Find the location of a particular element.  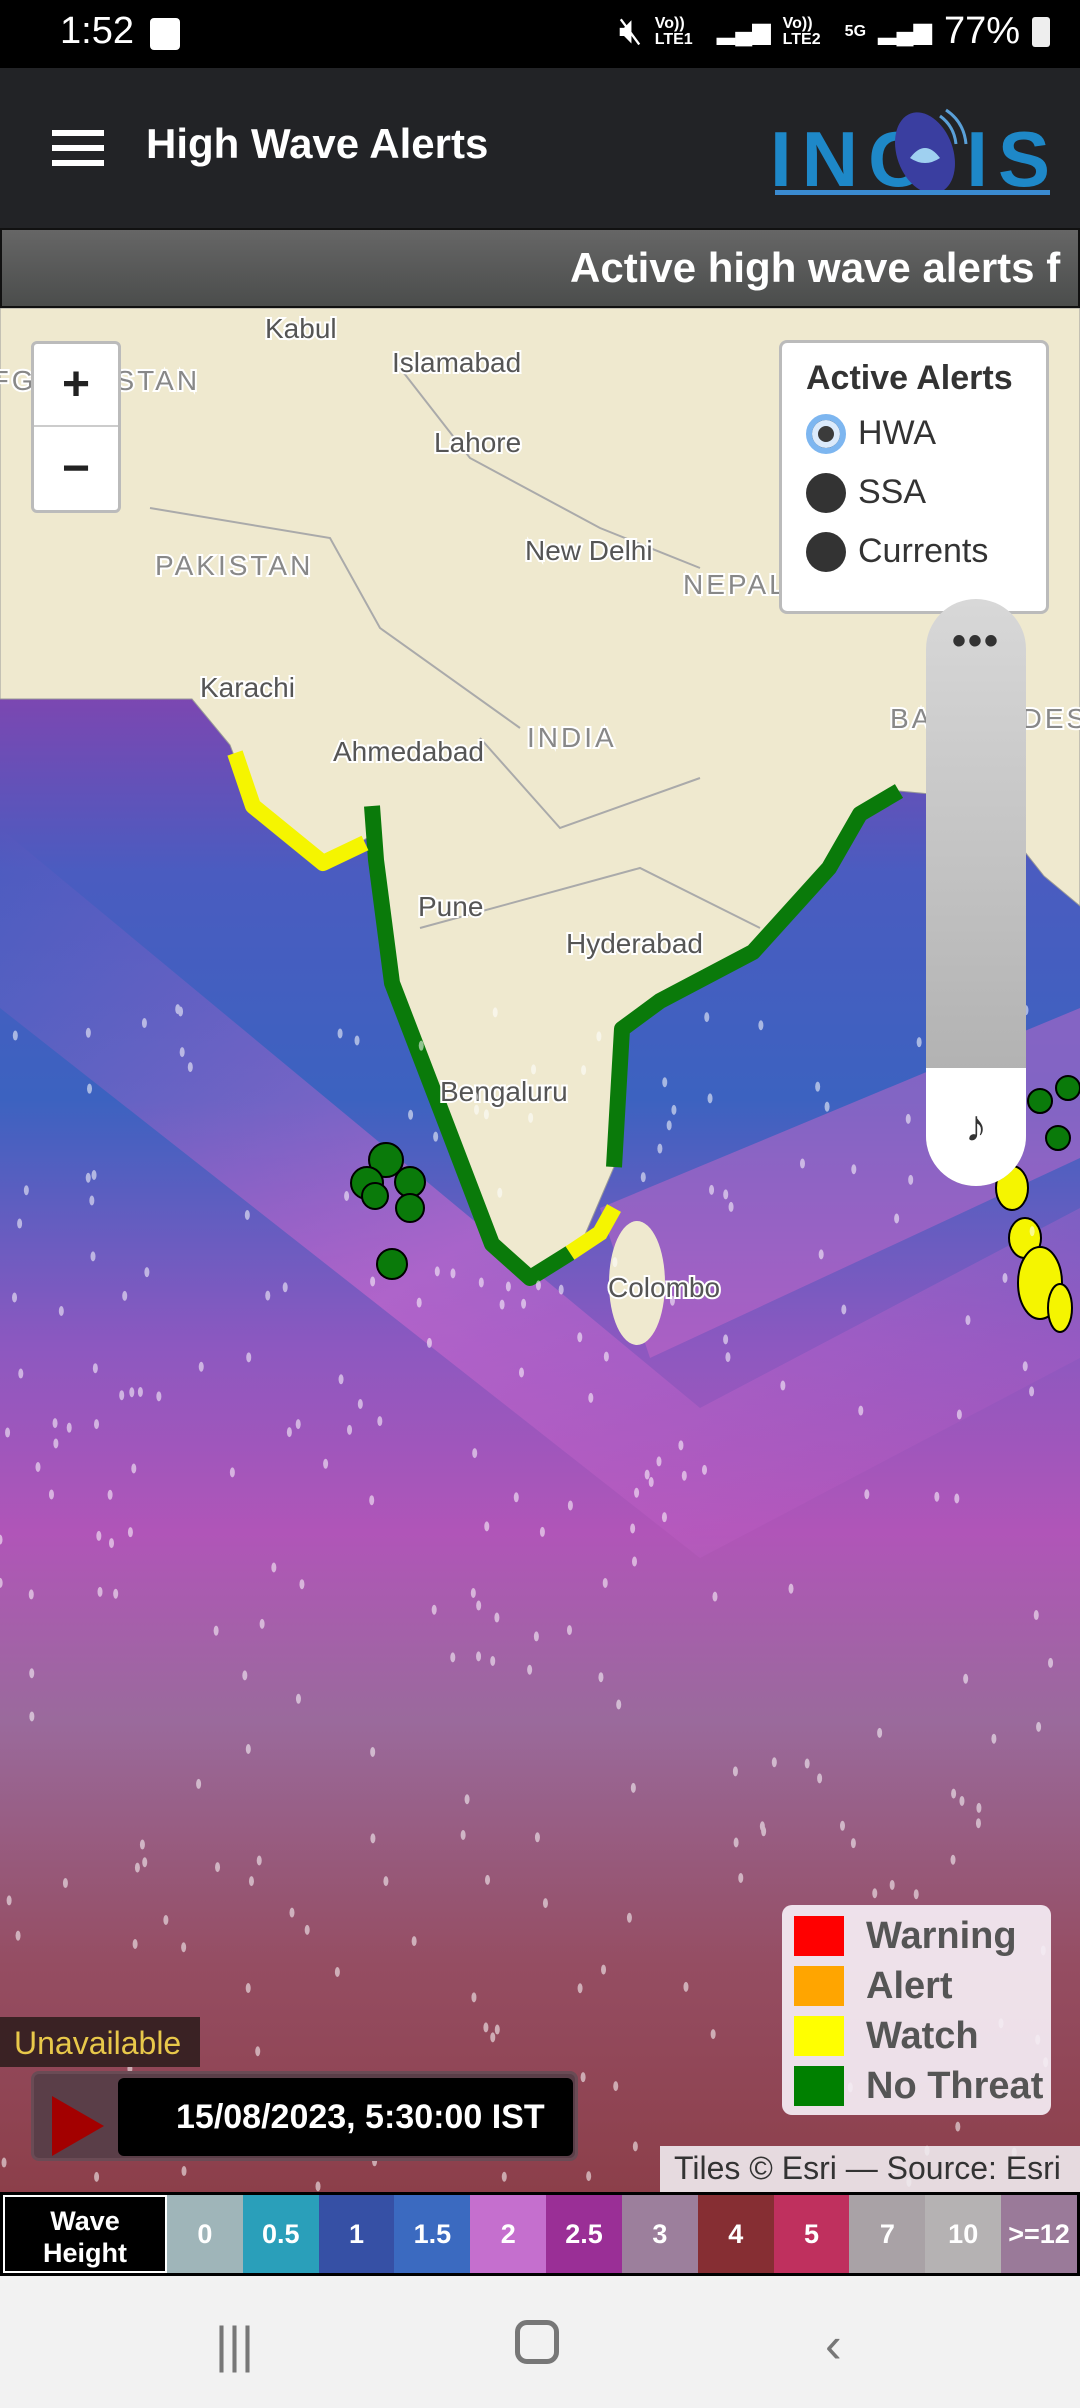

label-nepal: NEPAL is located at coordinates (735, 584).